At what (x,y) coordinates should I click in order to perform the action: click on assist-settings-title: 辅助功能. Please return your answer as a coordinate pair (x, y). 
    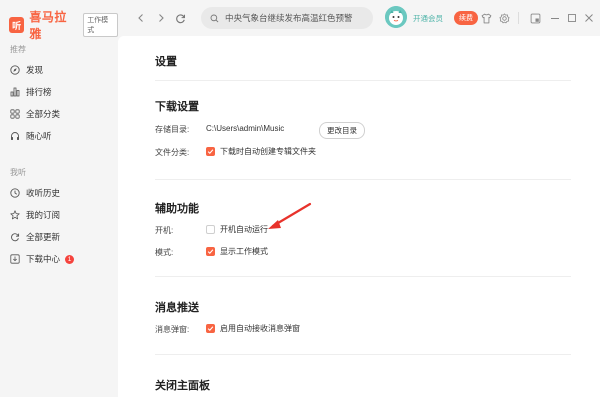
    Looking at the image, I should click on (177, 209).